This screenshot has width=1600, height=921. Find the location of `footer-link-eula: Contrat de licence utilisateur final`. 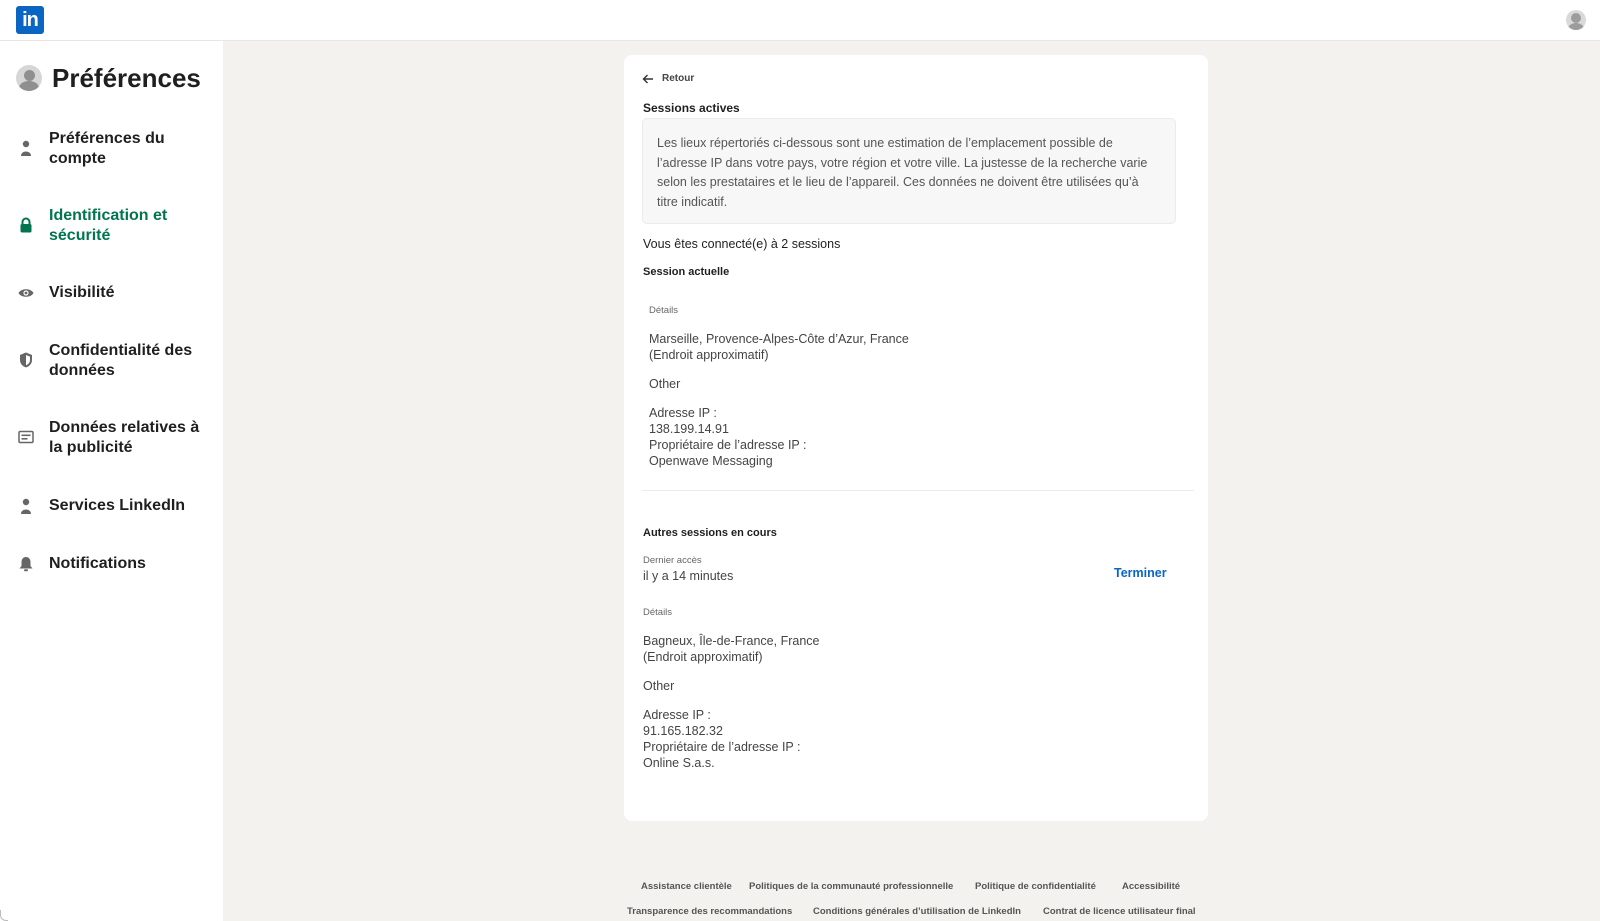

footer-link-eula: Contrat de licence utilisateur final is located at coordinates (1119, 911).